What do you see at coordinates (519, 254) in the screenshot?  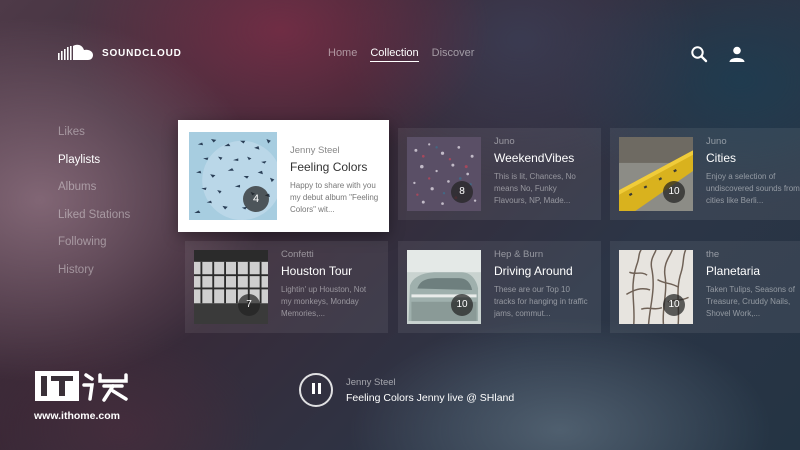 I see `playlist-artist: Hep & Burn` at bounding box center [519, 254].